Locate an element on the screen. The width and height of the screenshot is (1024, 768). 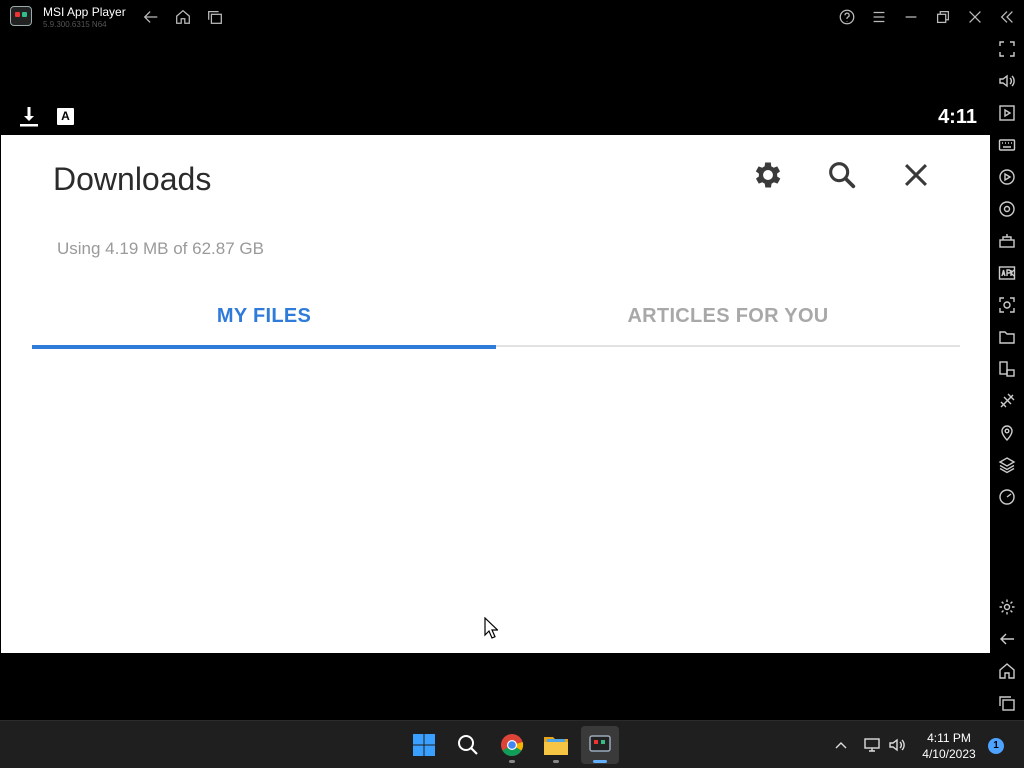
taskbar-search-button is located at coordinates (468, 745).